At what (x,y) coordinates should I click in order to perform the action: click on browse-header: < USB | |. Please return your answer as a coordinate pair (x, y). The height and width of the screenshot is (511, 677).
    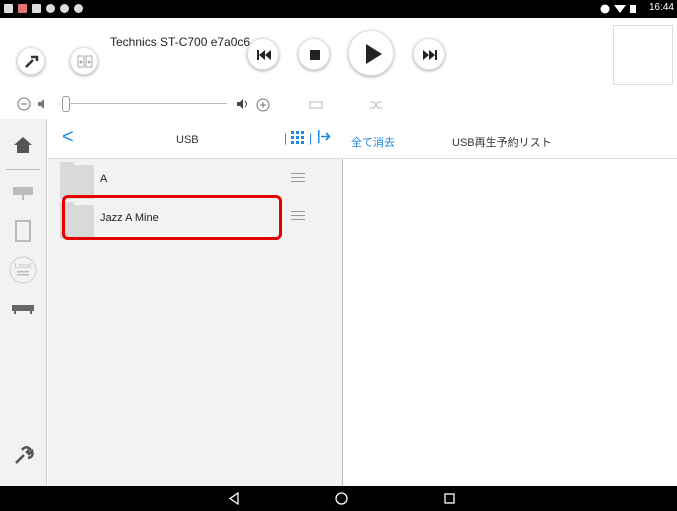
    Looking at the image, I should click on (195, 139).